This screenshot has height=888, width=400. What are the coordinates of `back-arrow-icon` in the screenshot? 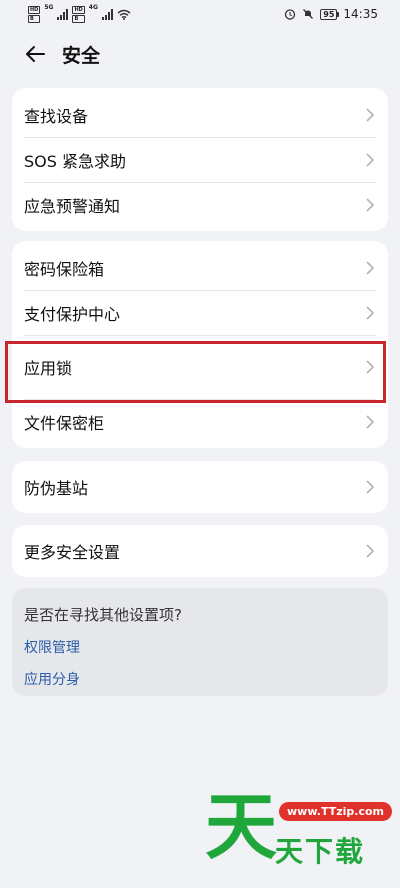 It's located at (35, 54).